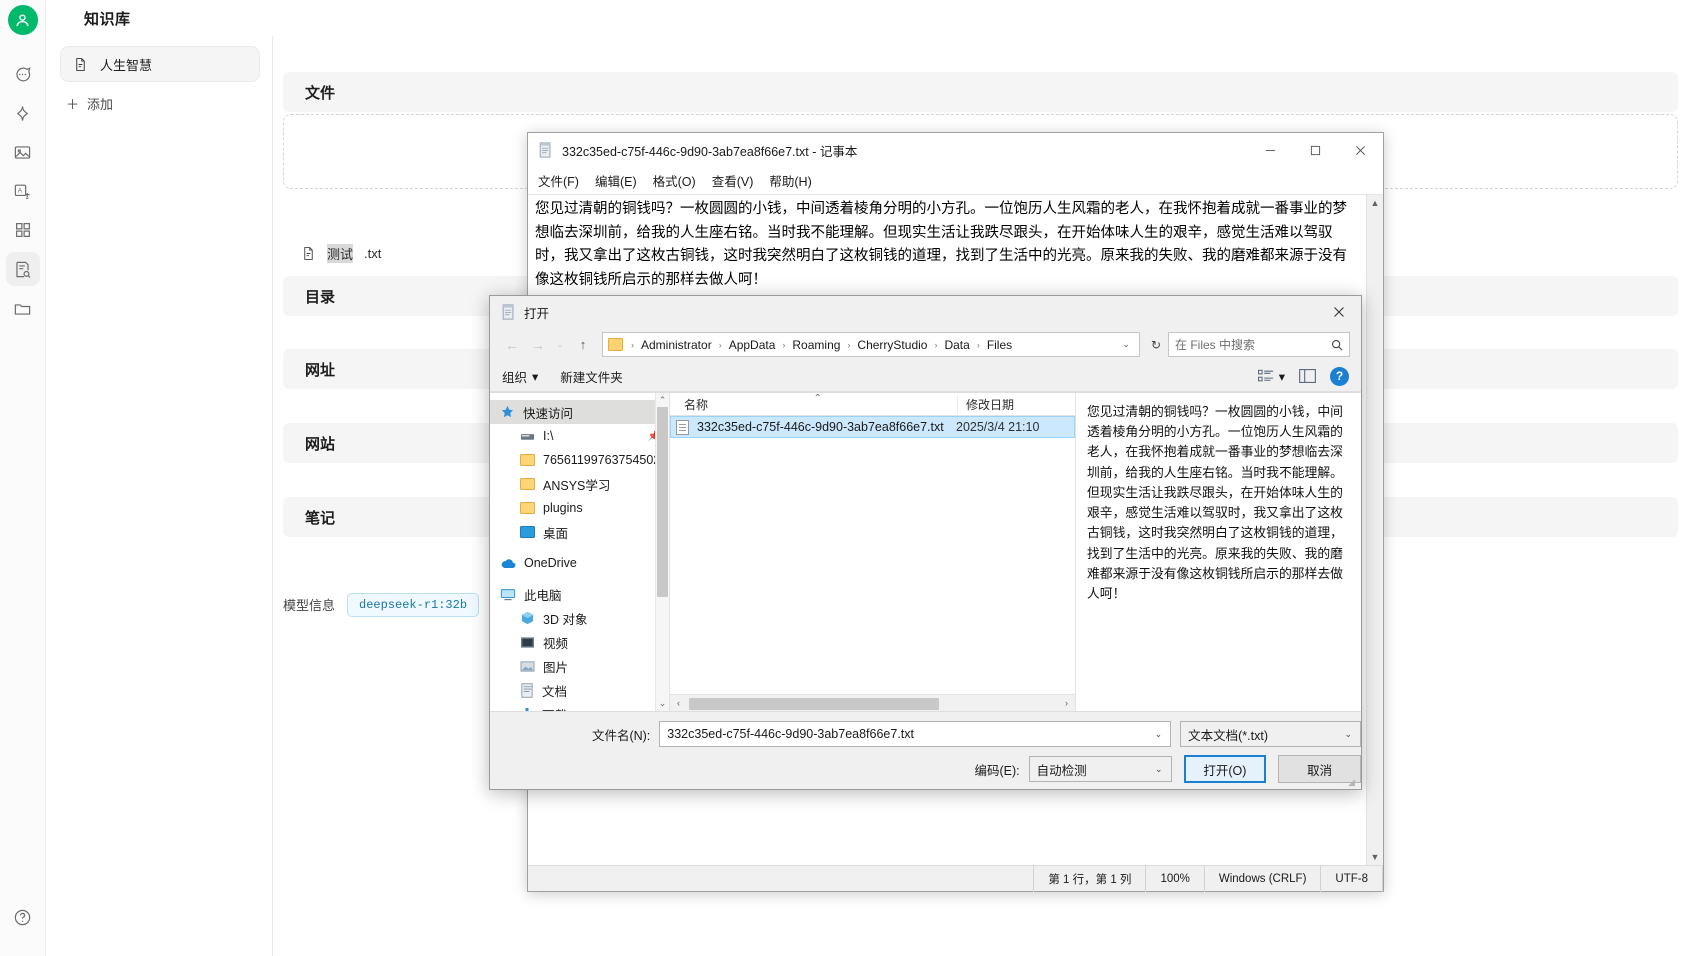 Image resolution: width=1699 pixels, height=956 pixels. What do you see at coordinates (579, 642) in the screenshot?
I see `tree-item-videos: 视频` at bounding box center [579, 642].